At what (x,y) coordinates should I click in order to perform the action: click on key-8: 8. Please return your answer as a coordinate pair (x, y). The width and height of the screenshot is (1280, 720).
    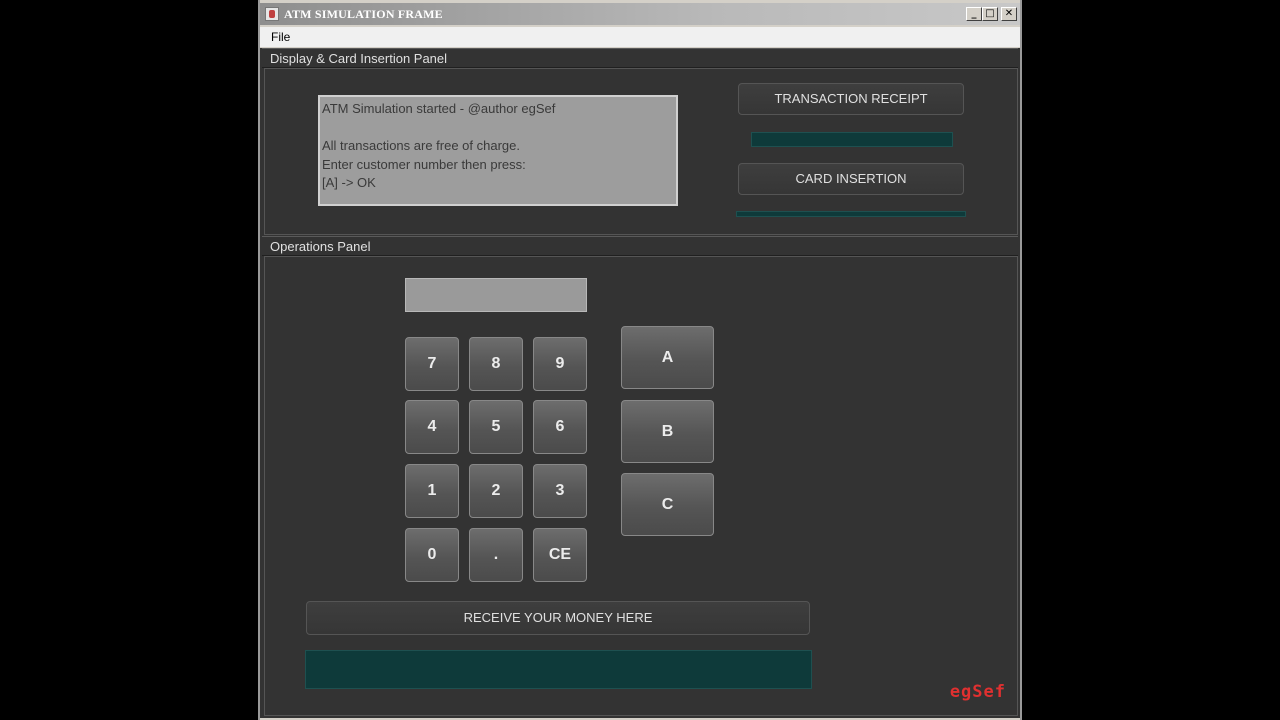
    Looking at the image, I should click on (496, 364).